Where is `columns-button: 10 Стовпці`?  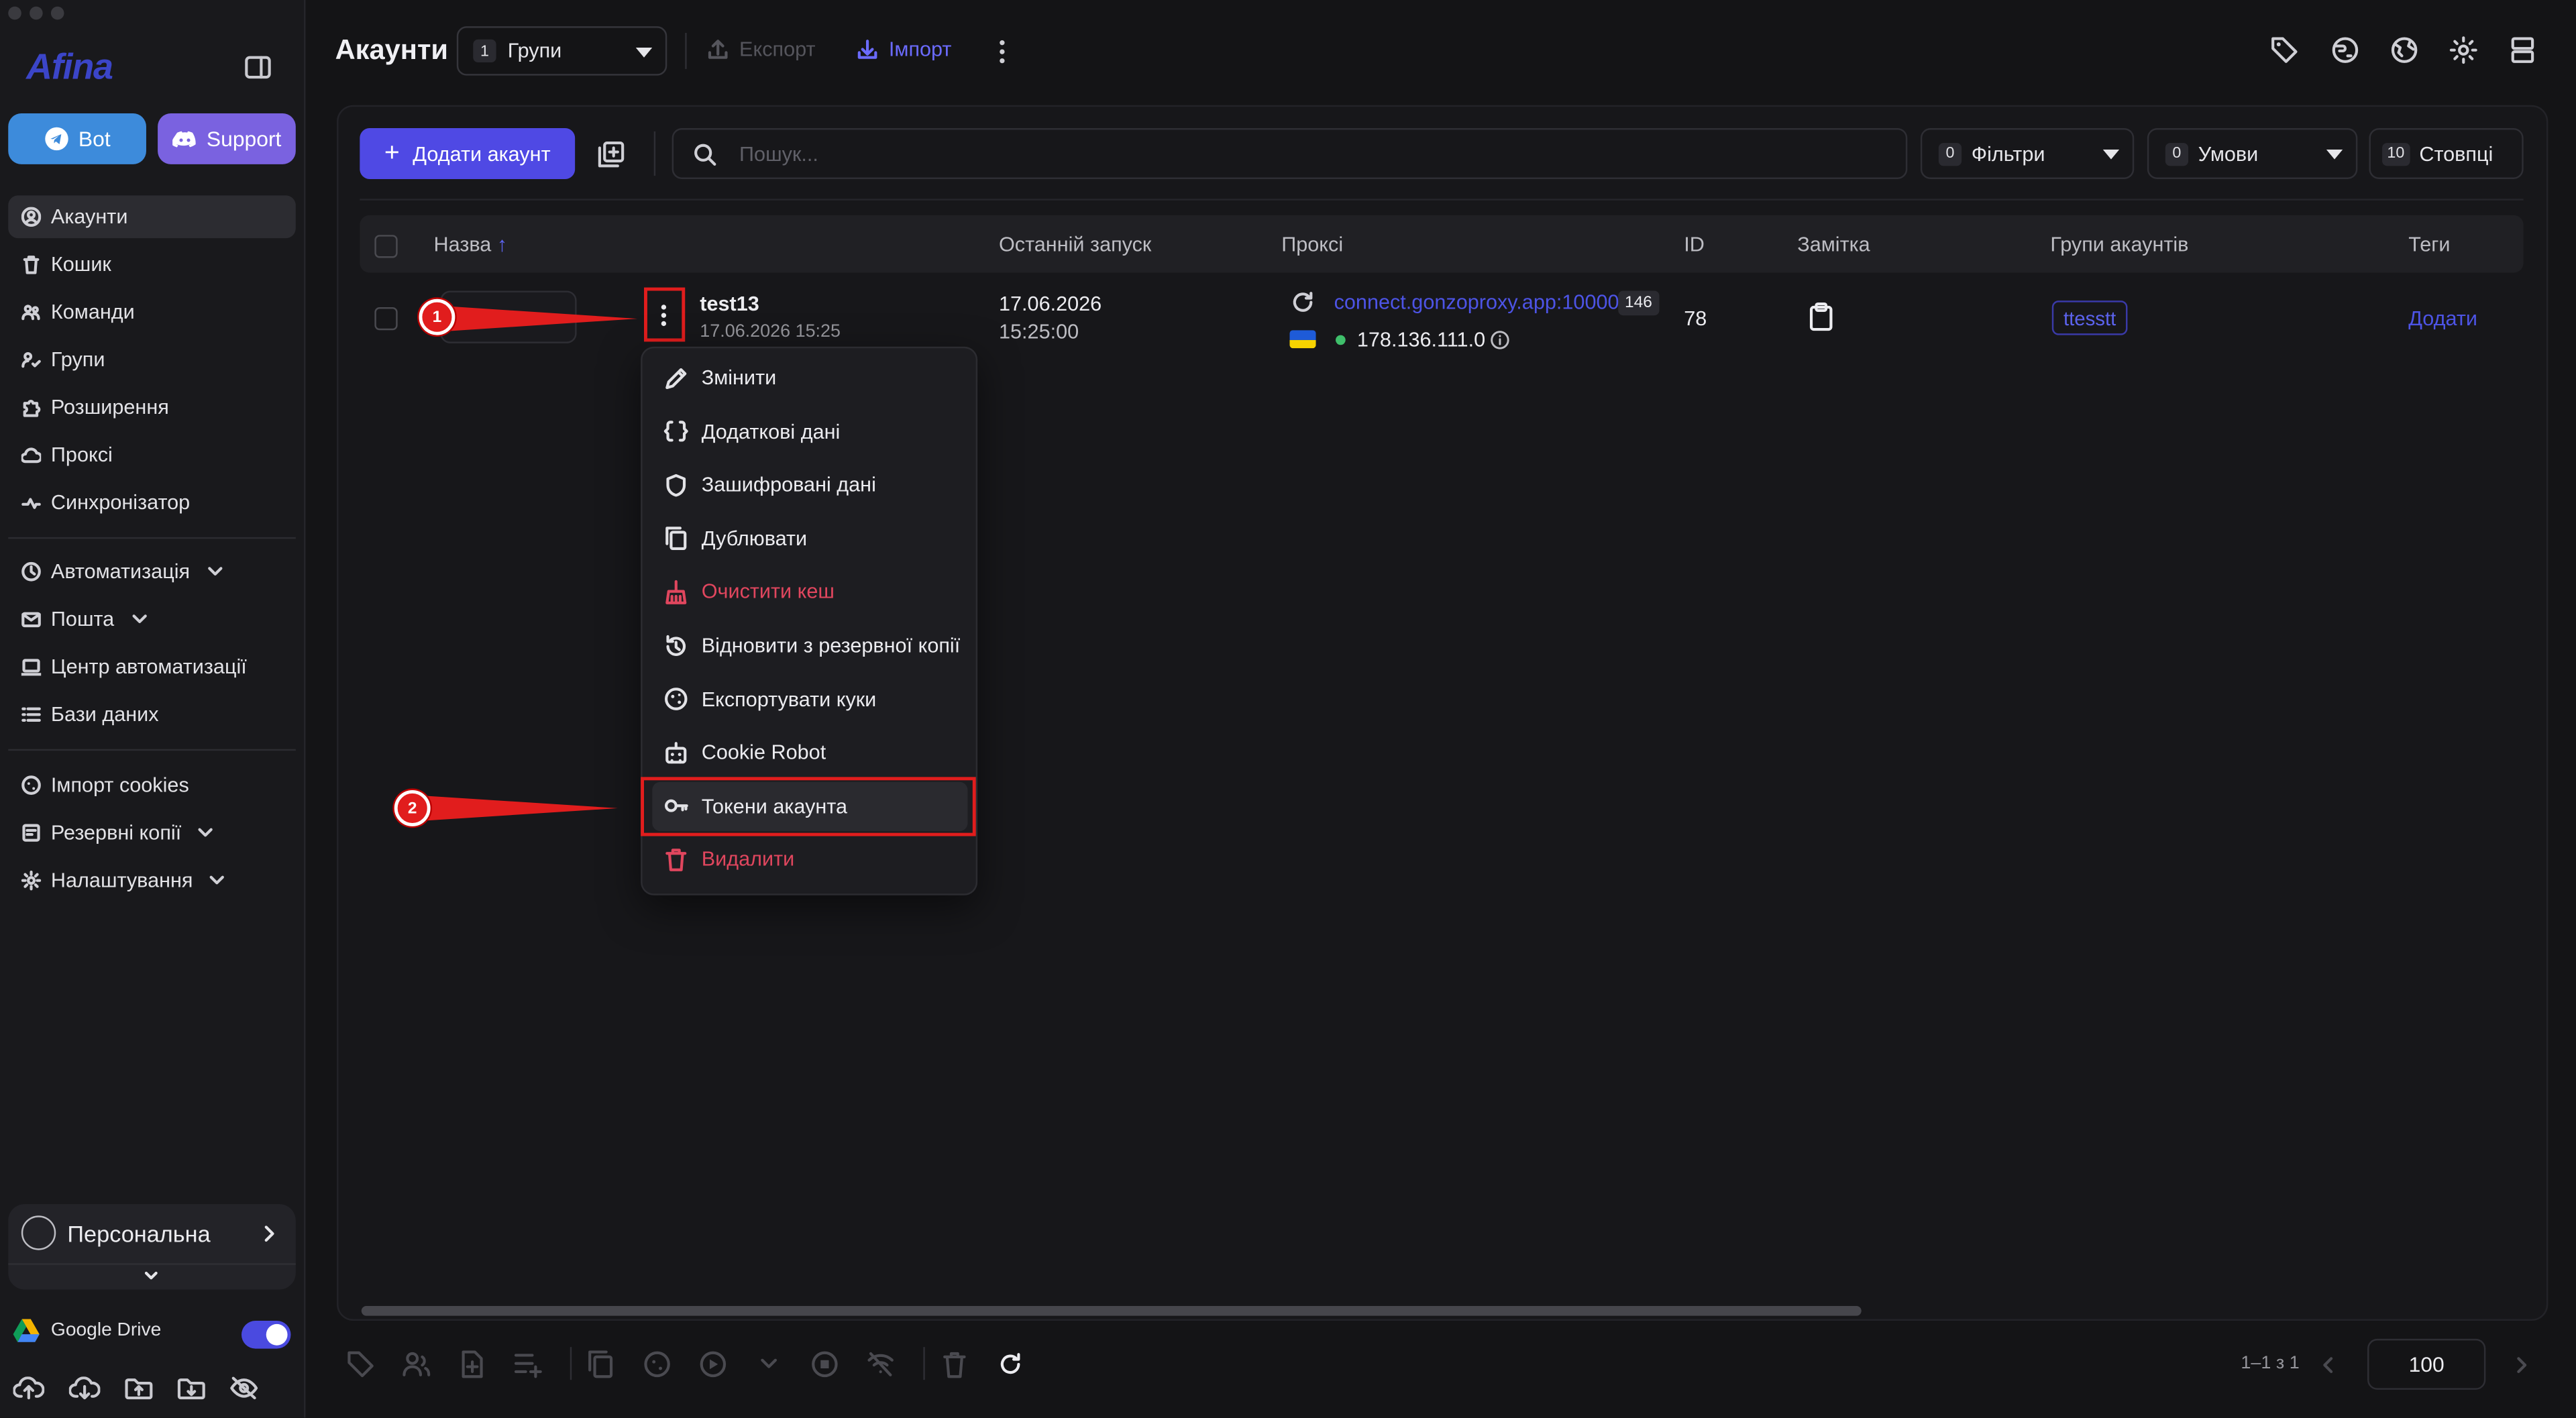
columns-button: 10 Стовпці is located at coordinates (2446, 153).